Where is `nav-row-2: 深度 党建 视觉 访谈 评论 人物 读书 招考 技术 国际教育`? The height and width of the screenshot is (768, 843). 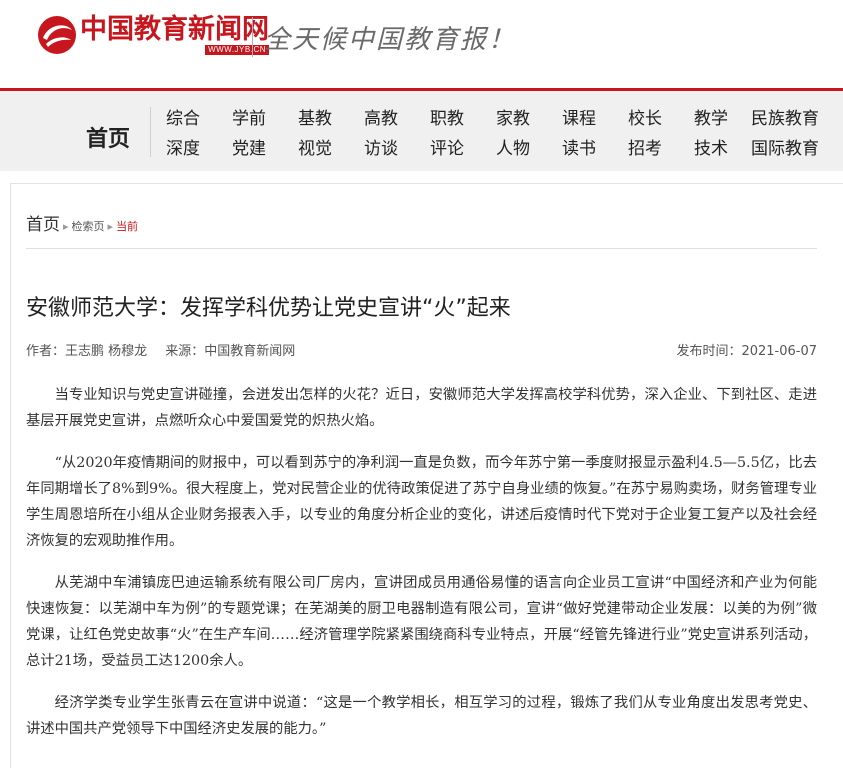 nav-row-2: 深度 党建 视觉 访谈 评论 人物 读书 招考 技术 国际教育 is located at coordinates (488, 146).